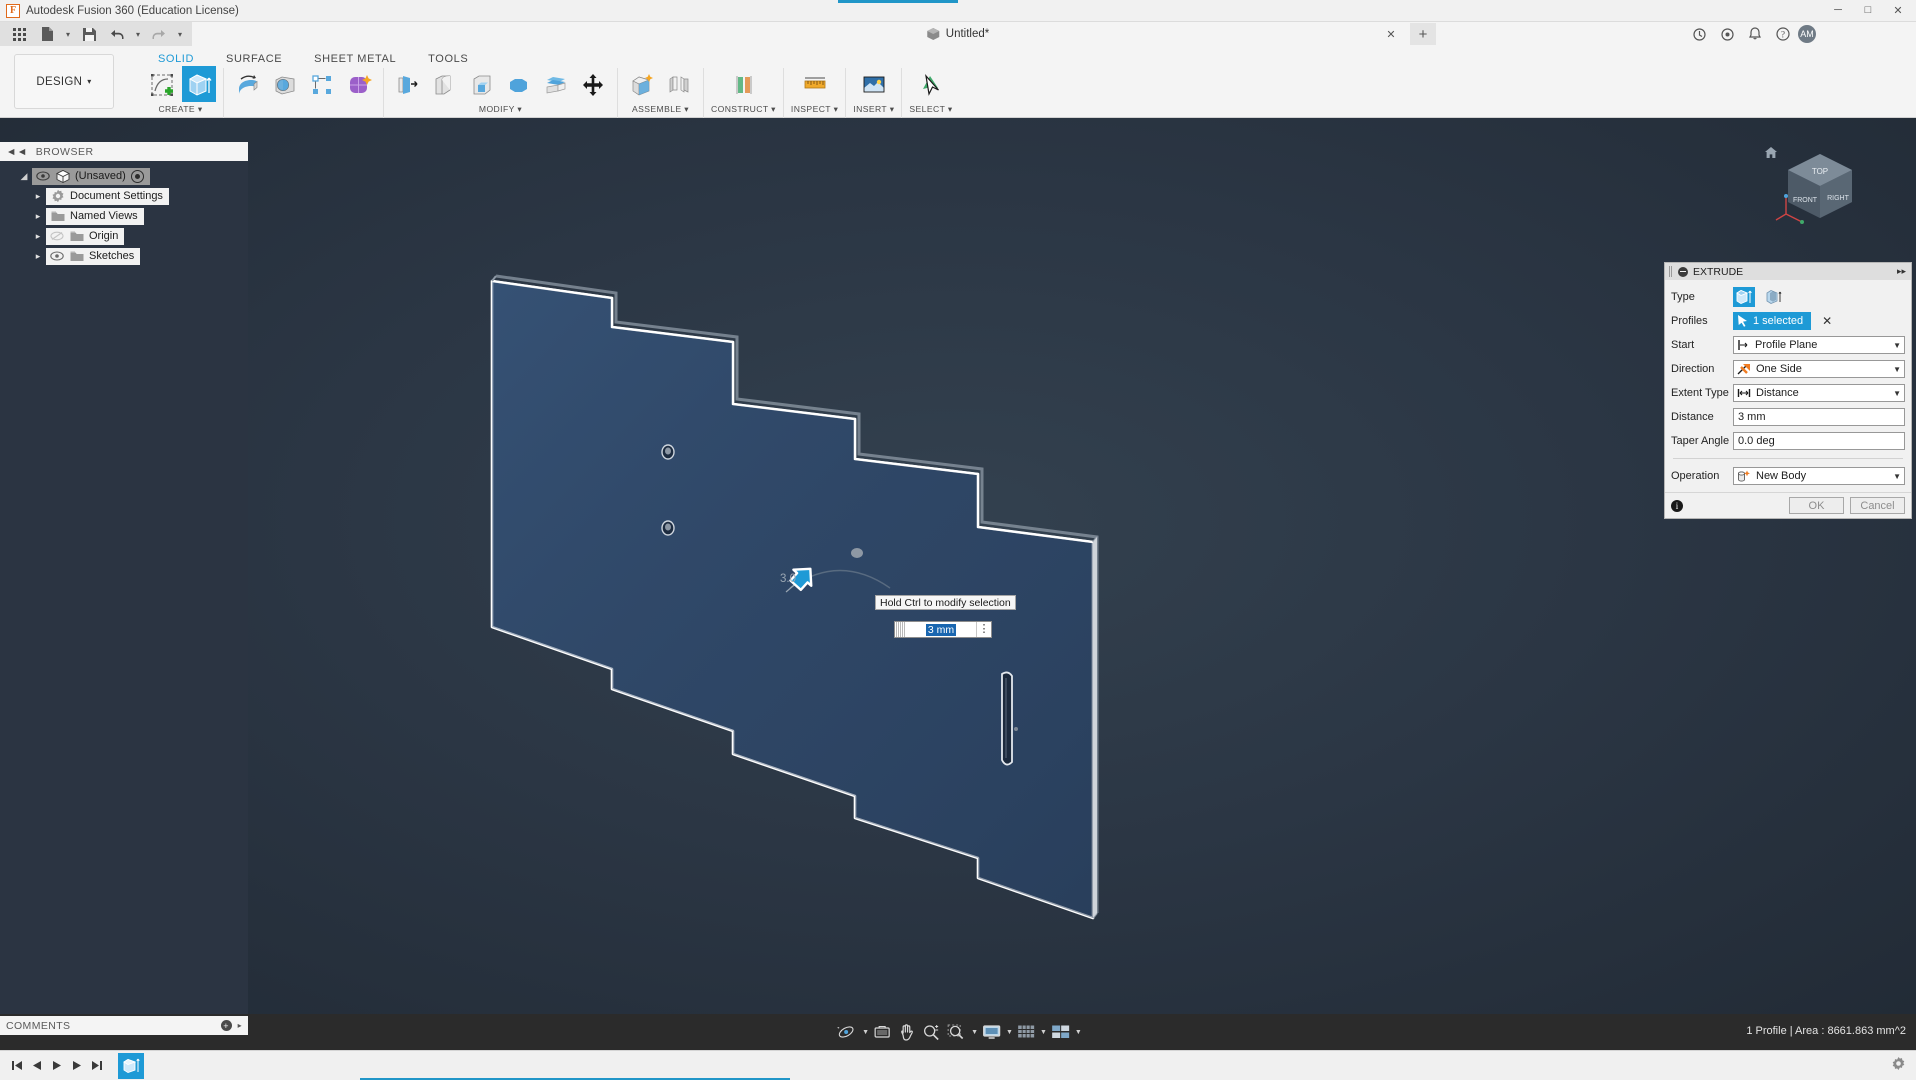  I want to click on zoom-icon, so click(931, 1032).